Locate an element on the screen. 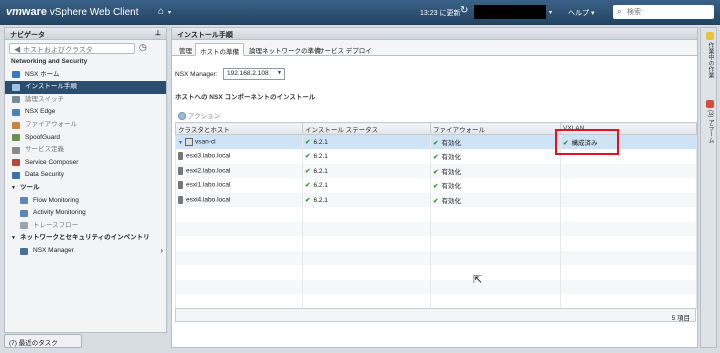 This screenshot has height=353, width=720. tab-host-preparation: ホストの準備 is located at coordinates (219, 49).